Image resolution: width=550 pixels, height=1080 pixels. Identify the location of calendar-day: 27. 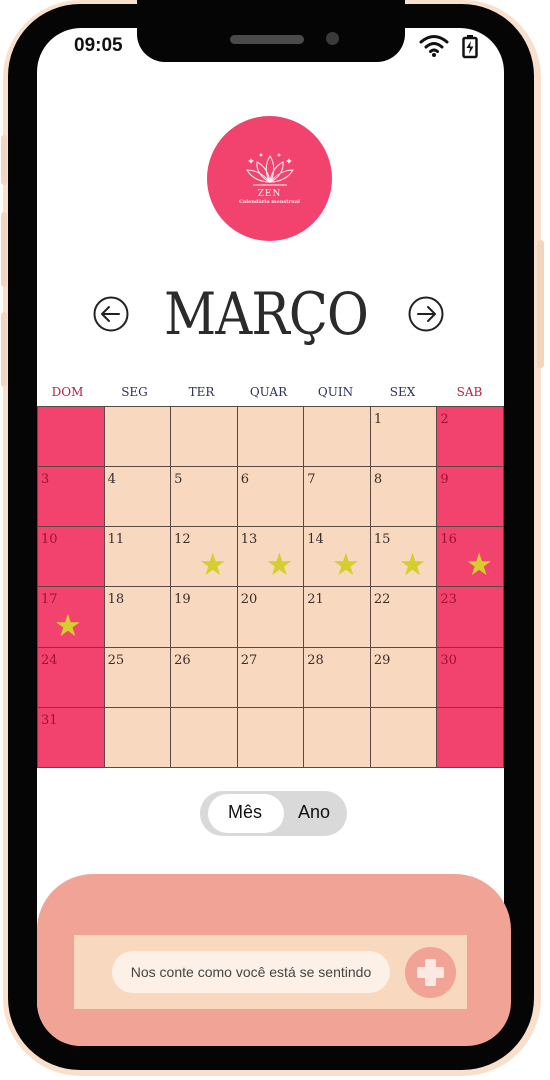
(270, 677).